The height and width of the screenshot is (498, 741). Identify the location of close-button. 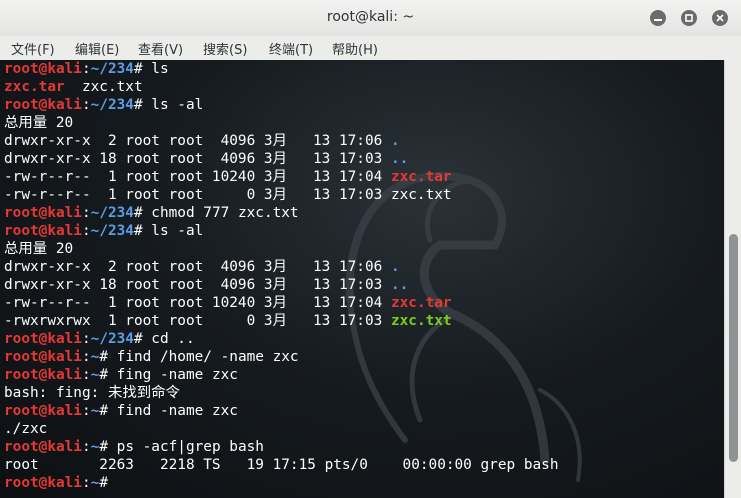
(720, 18).